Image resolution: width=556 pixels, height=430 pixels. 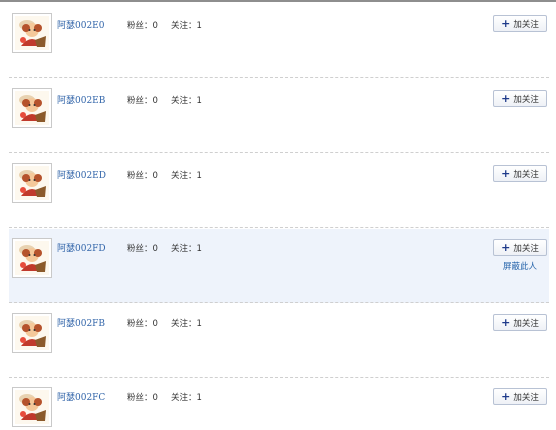 What do you see at coordinates (81, 396) in the screenshot?
I see `user-name-link: 阿瑟002FC` at bounding box center [81, 396].